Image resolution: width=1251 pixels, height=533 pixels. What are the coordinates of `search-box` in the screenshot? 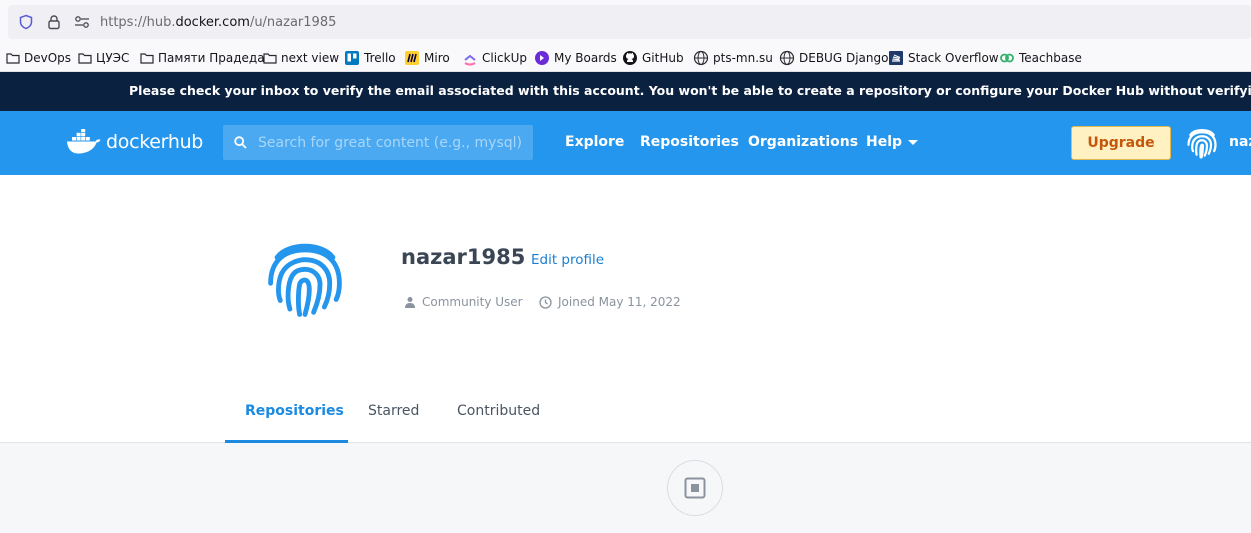 It's located at (378, 142).